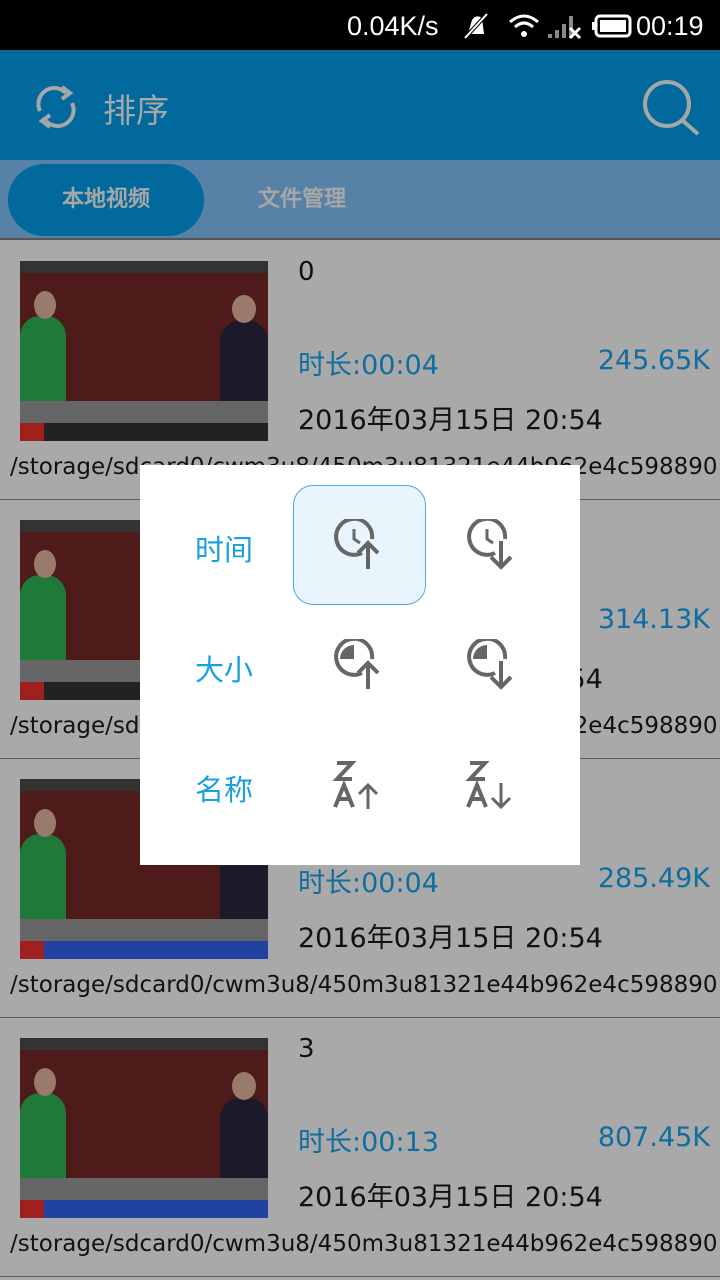 Image resolution: width=720 pixels, height=1280 pixels. What do you see at coordinates (489, 544) in the screenshot?
I see `time-descending-icon` at bounding box center [489, 544].